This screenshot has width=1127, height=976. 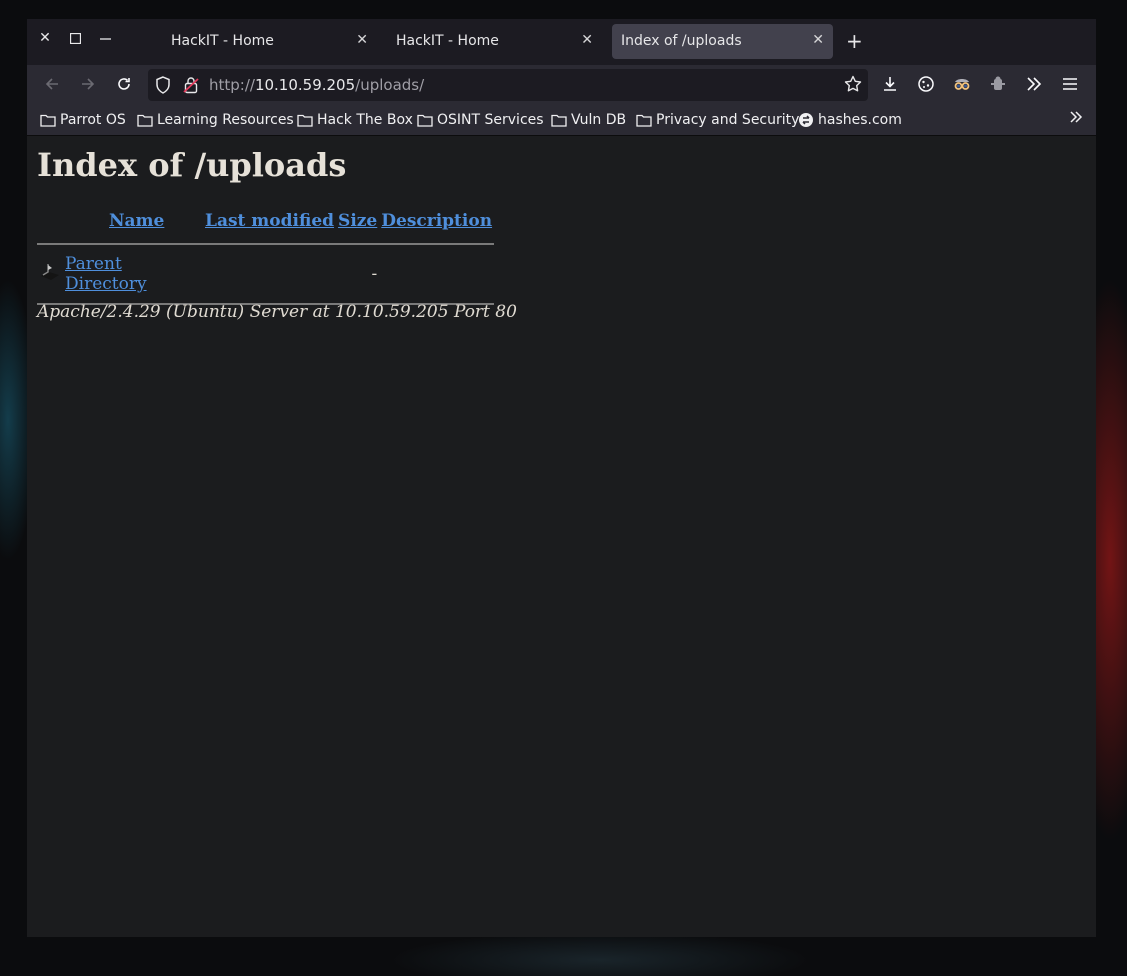 I want to click on back-folder-icon, so click(x=50, y=274).